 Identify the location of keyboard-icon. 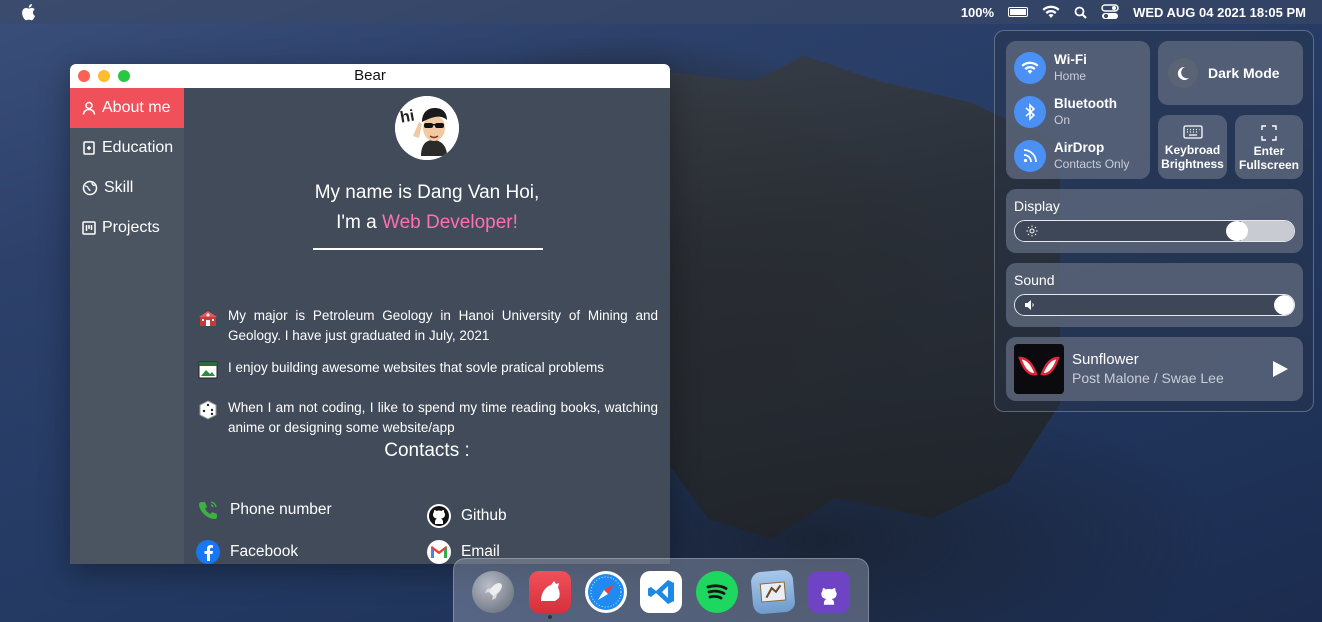
(1192, 132).